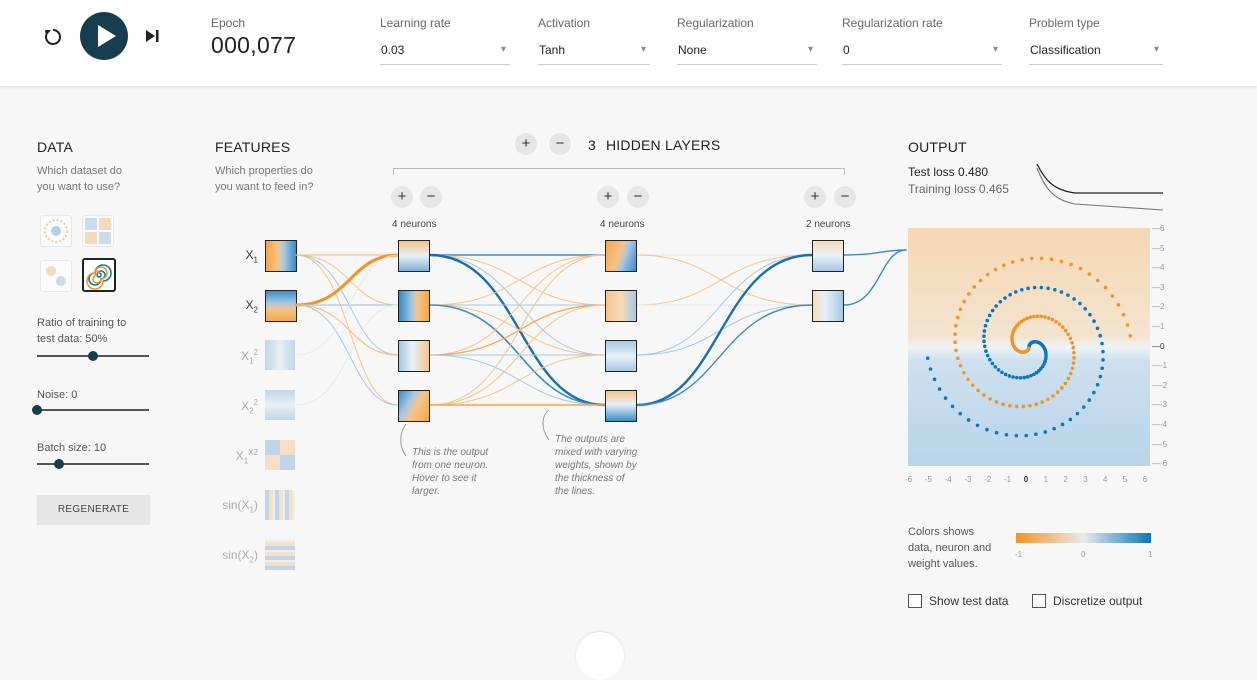 The width and height of the screenshot is (1257, 680). I want to click on y-tick-label: —2, so click(1158, 307).